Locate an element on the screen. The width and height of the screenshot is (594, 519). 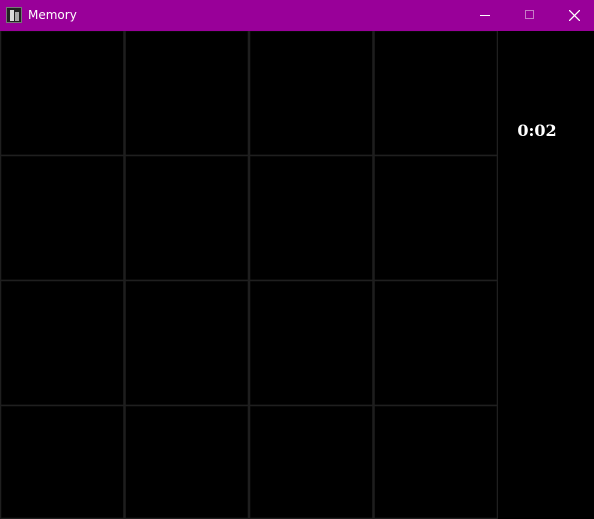
minimize-button is located at coordinates (484, 15).